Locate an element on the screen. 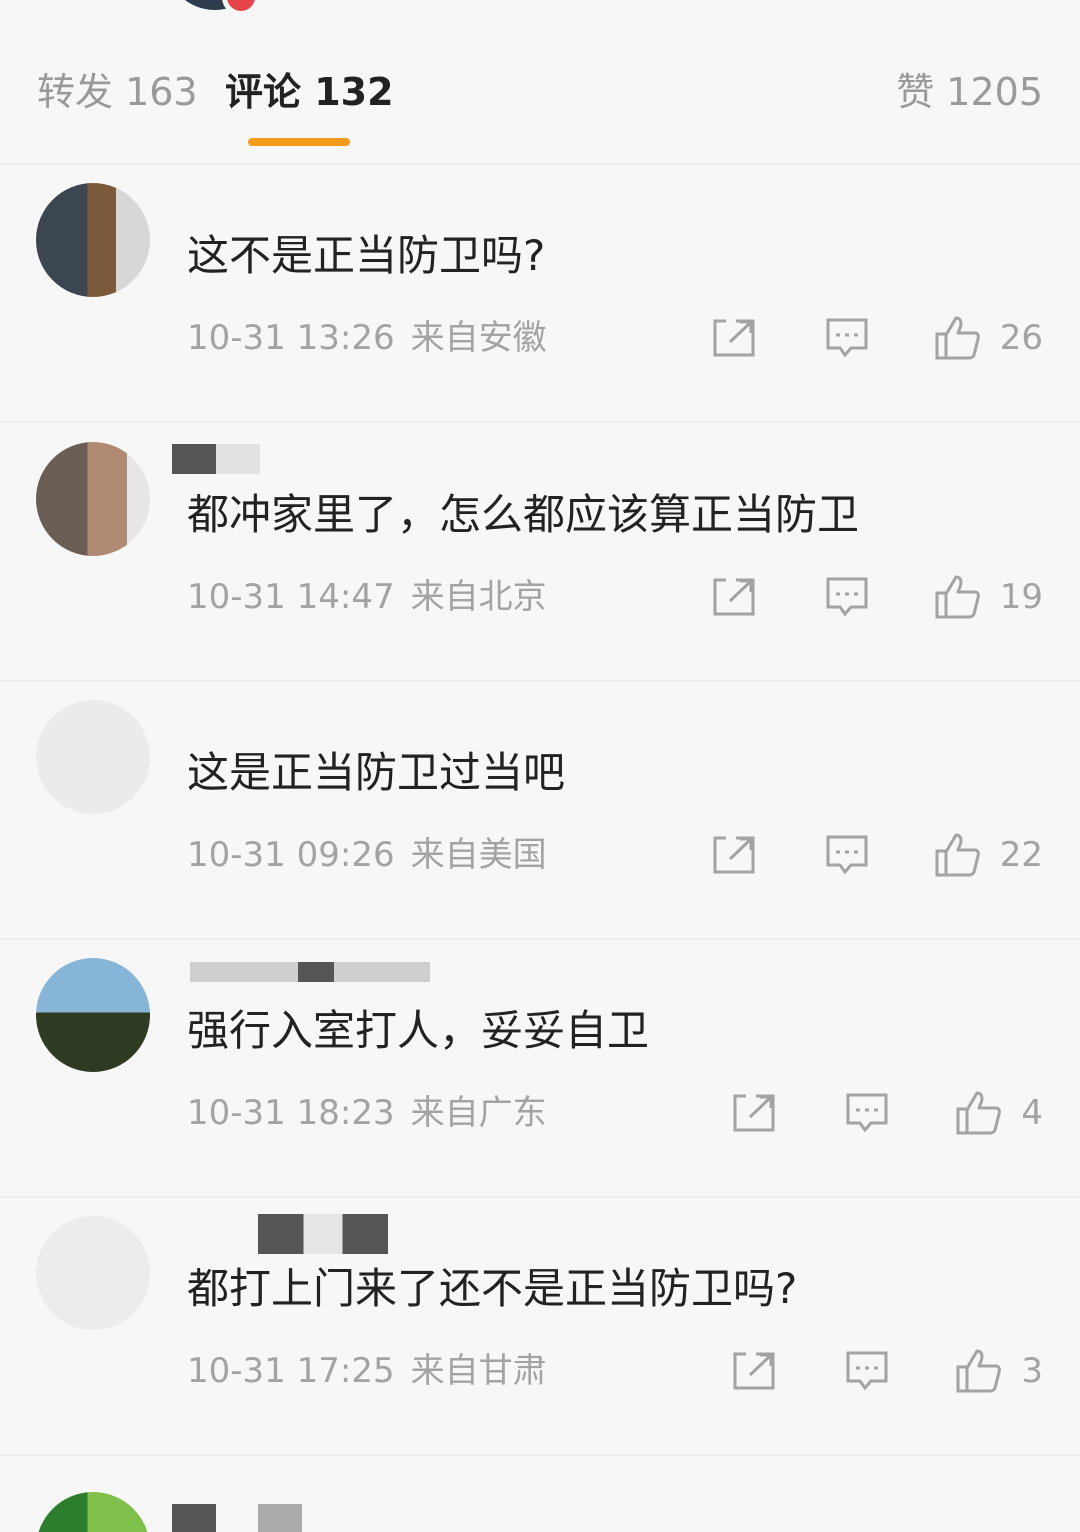 This screenshot has height=1532, width=1080. like-button: 4 is located at coordinates (999, 1113).